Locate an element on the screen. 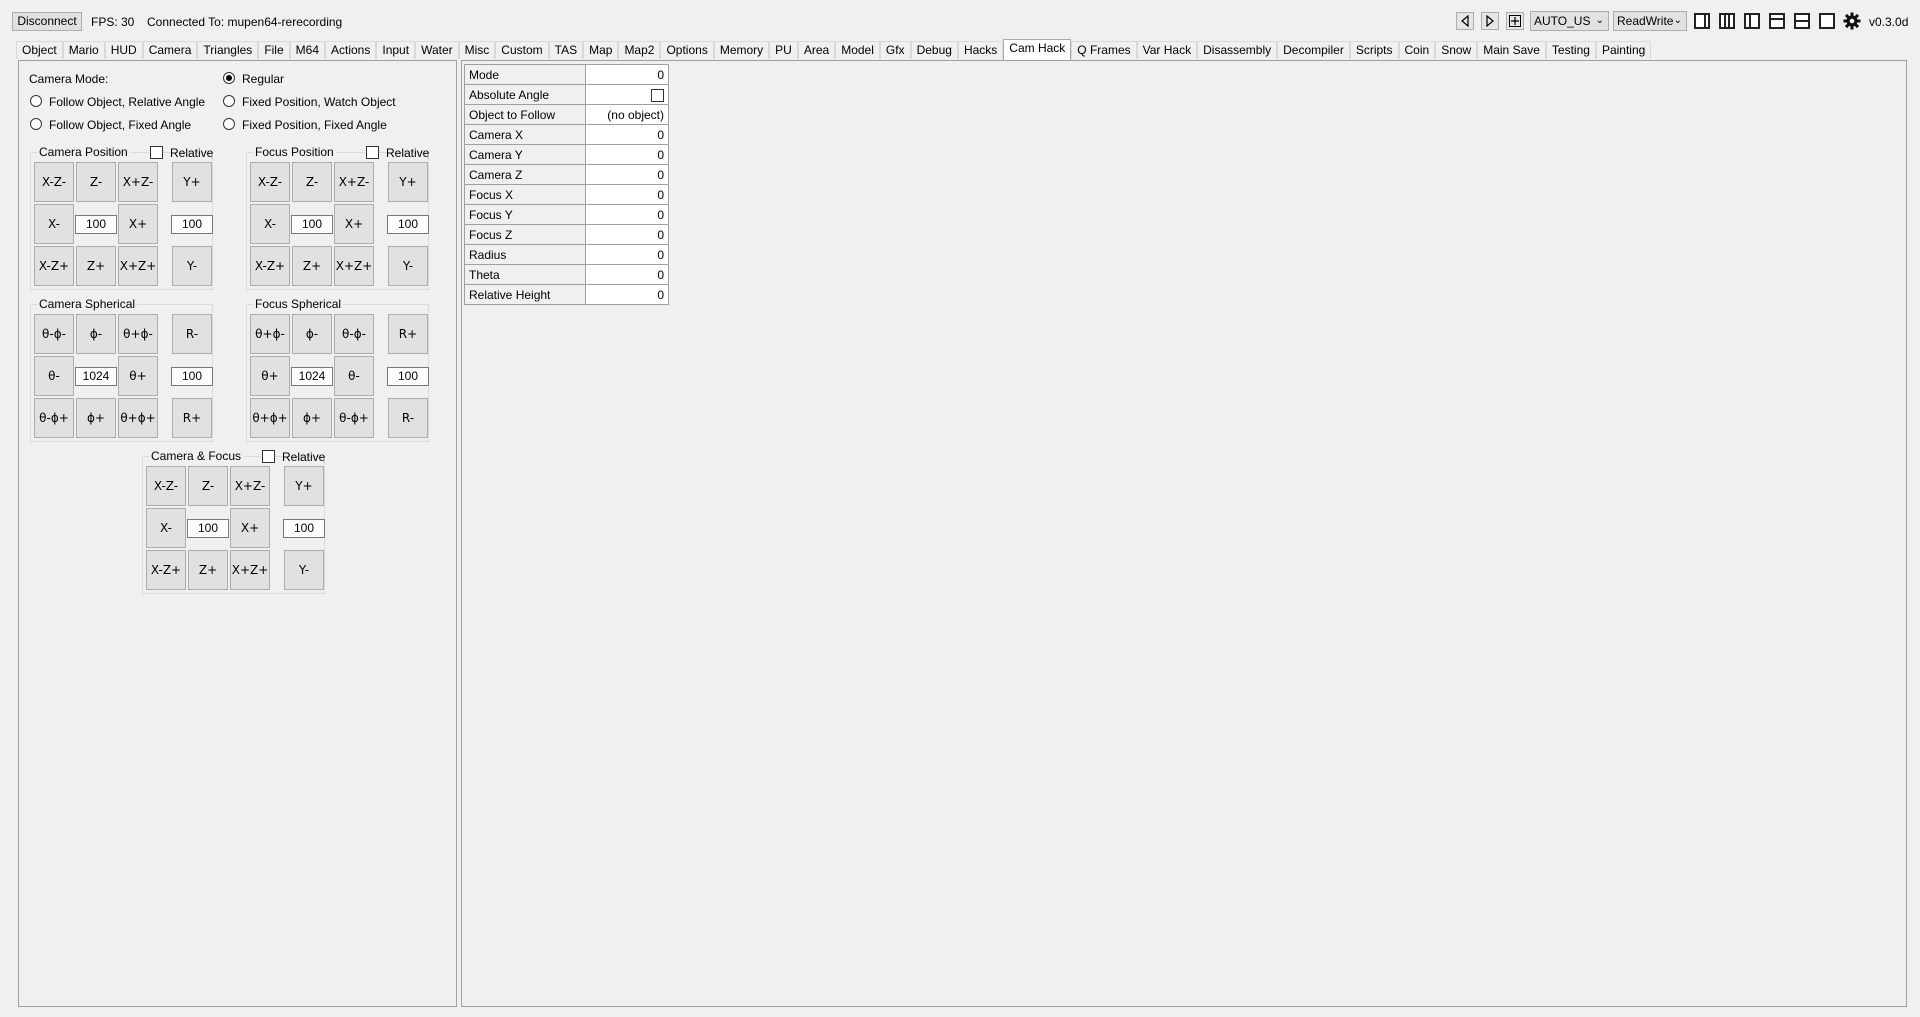 The height and width of the screenshot is (1017, 1920). camera-focus-button-5: X-Z+ is located at coordinates (166, 570).